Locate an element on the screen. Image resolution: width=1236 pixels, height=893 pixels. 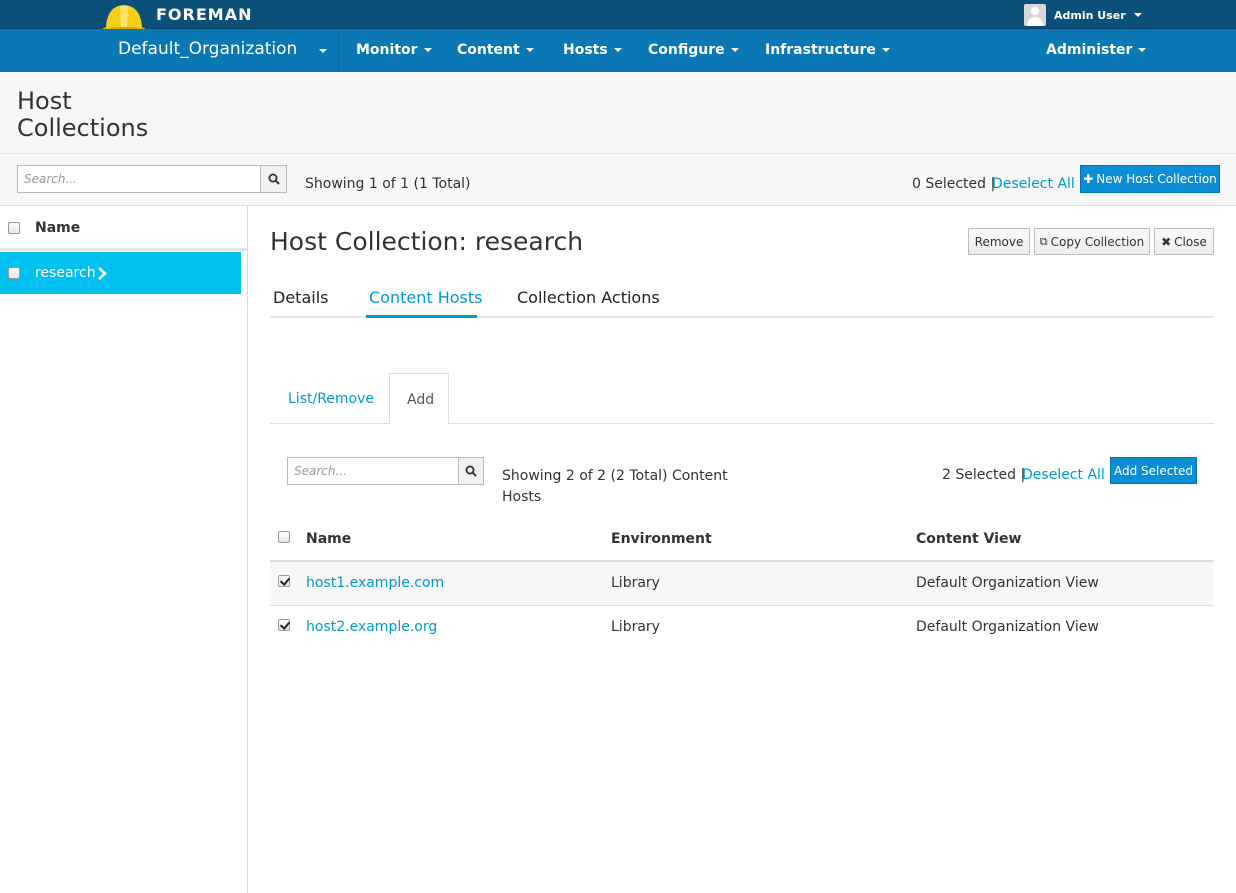
host-name-link: host1.example.com is located at coordinates (375, 583).